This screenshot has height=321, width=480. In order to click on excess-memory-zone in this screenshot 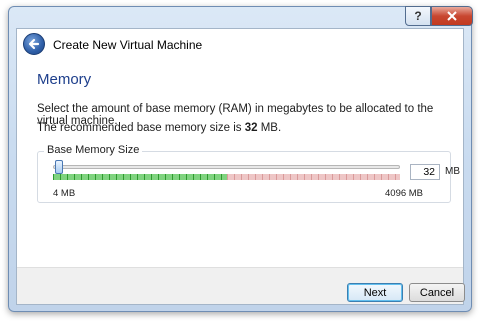, I will do `click(313, 177)`.